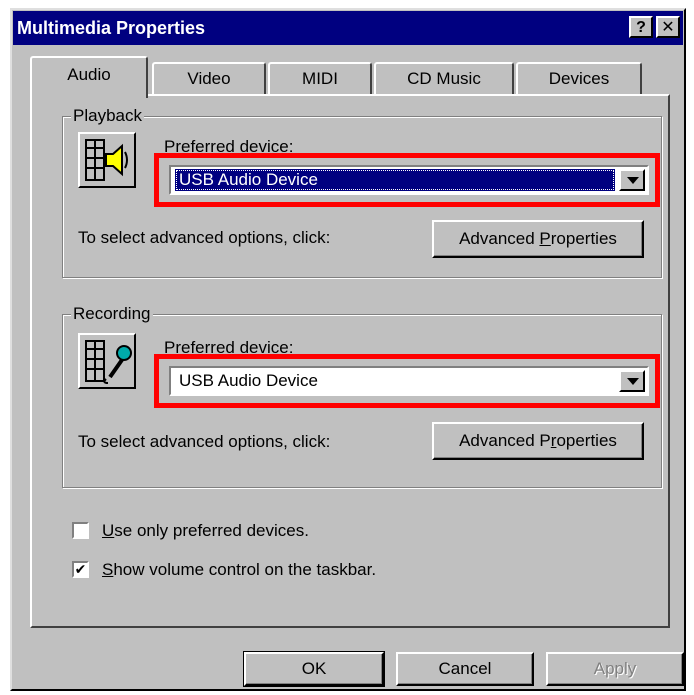 Image resolution: width=694 pixels, height=695 pixels. I want to click on tab-cd-music: CD Music, so click(444, 78).